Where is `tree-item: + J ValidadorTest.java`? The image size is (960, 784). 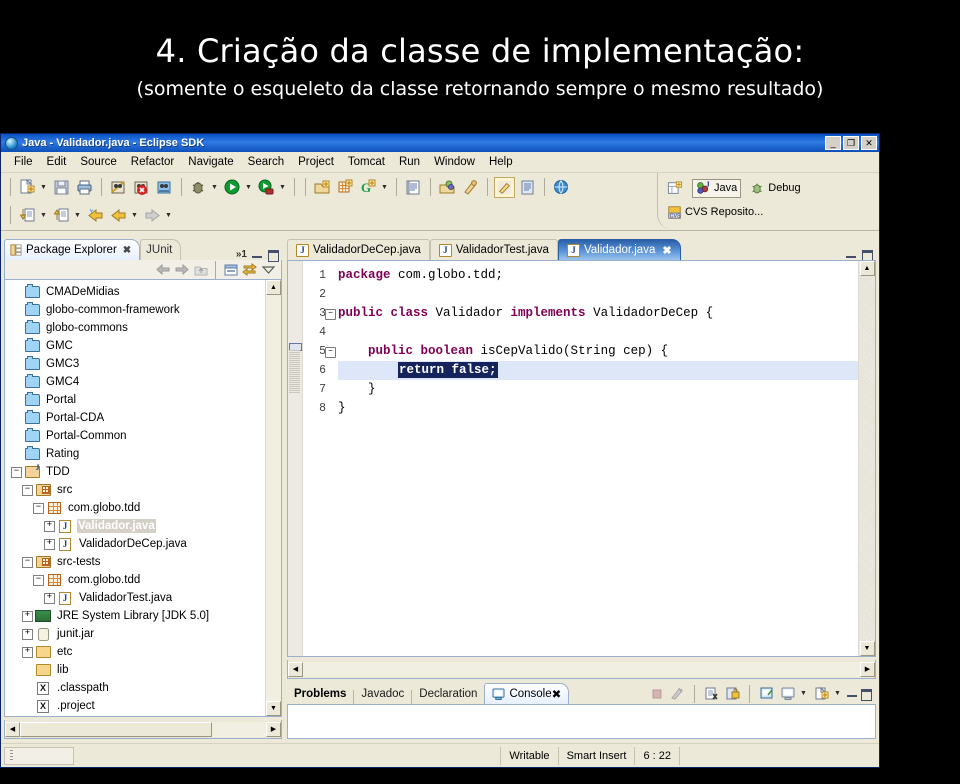 tree-item: + J ValidadorTest.java is located at coordinates (138, 598).